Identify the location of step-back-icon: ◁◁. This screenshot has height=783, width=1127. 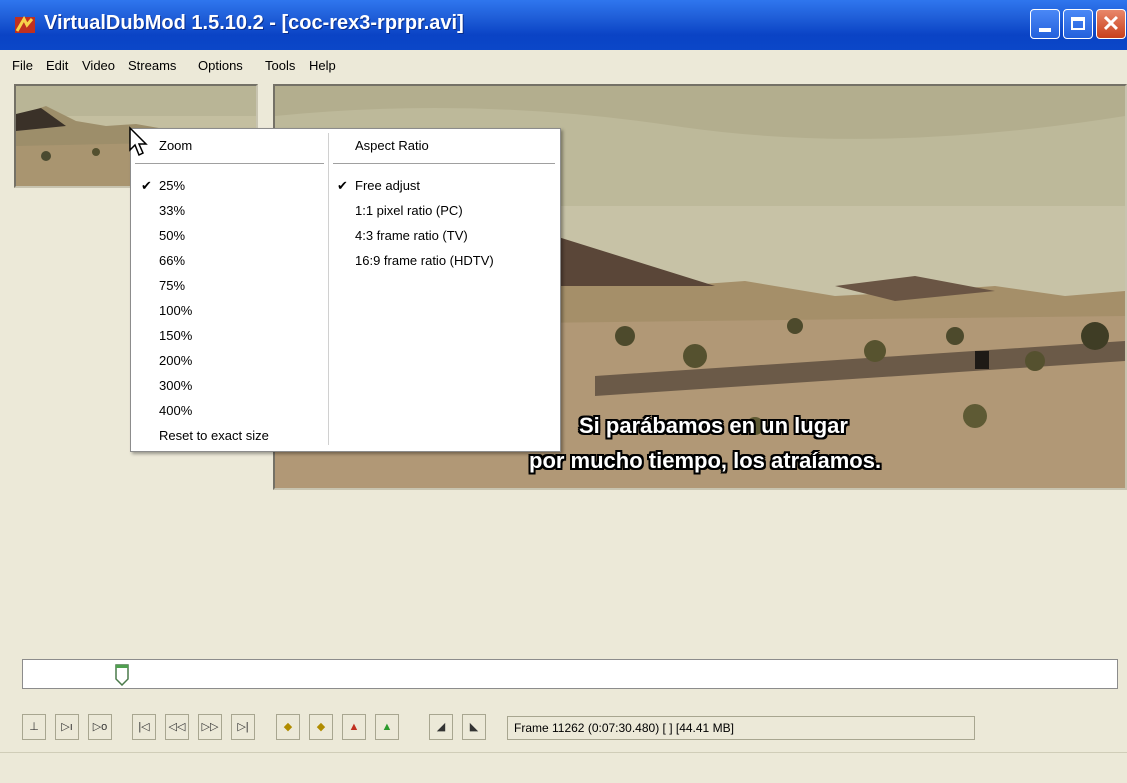
(177, 727).